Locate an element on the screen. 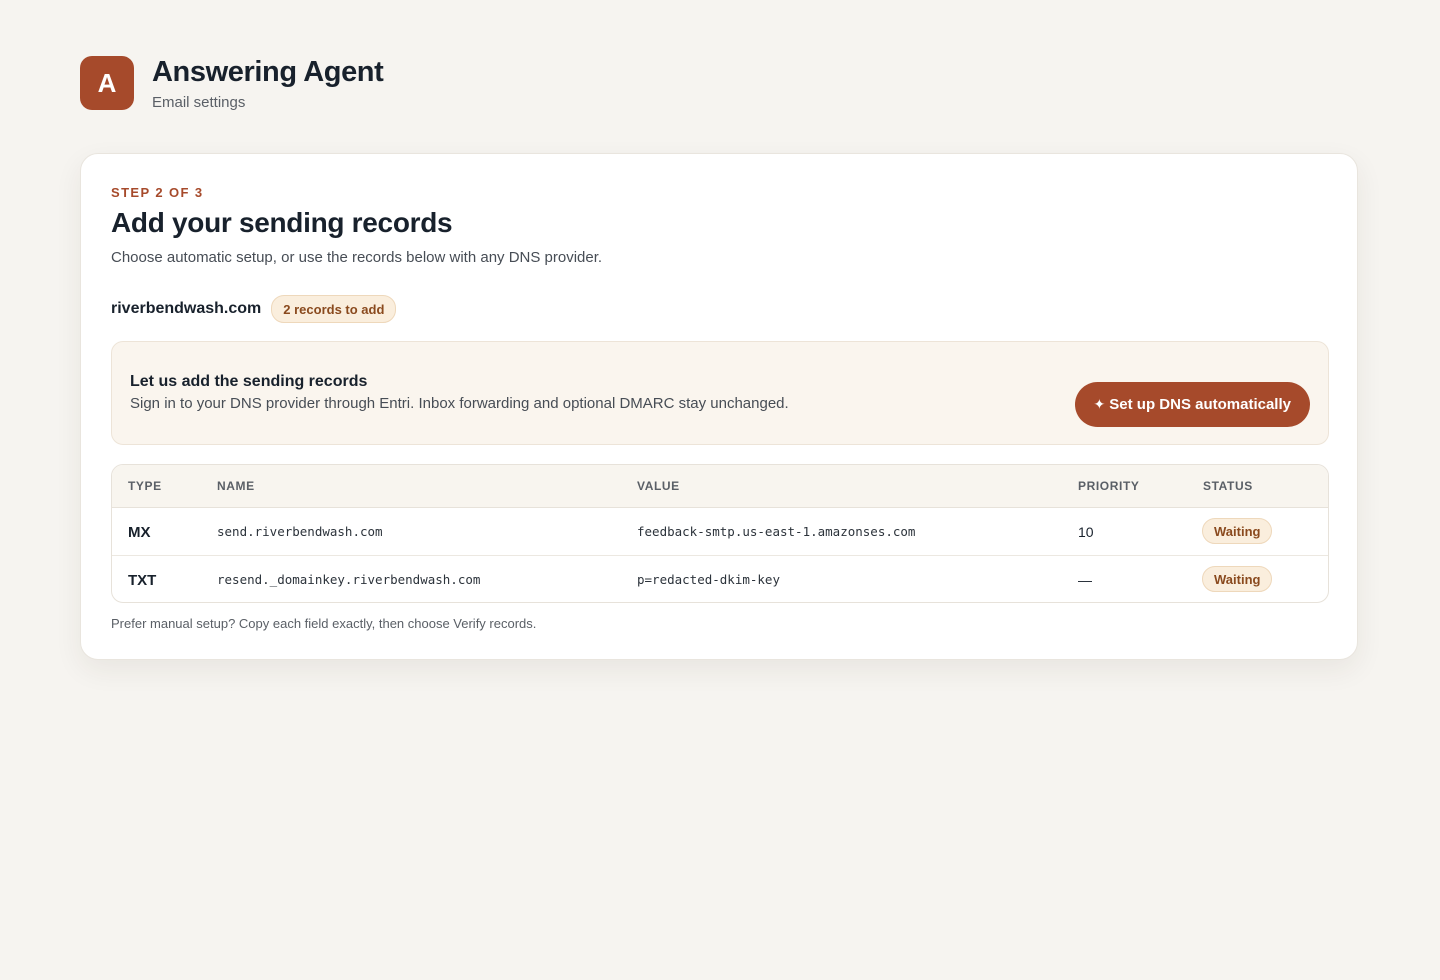  column-header-status: STATUS is located at coordinates (1228, 486).